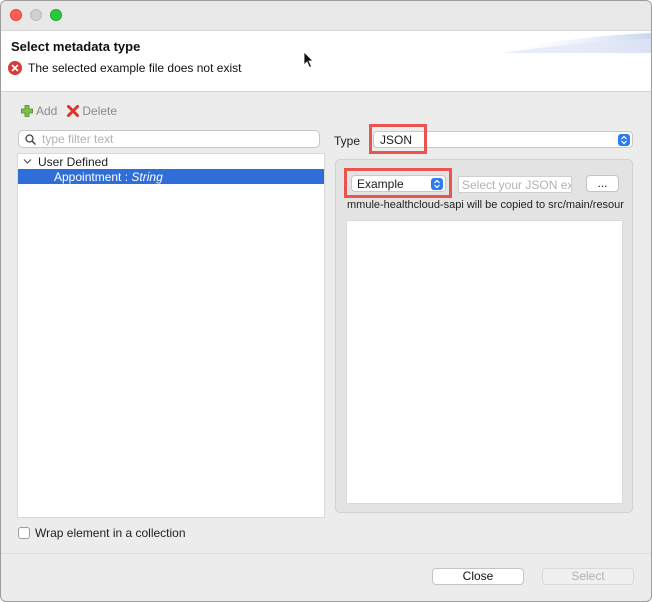 The height and width of the screenshot is (602, 652). What do you see at coordinates (571, 43) in the screenshot?
I see `header-banner-graphic` at bounding box center [571, 43].